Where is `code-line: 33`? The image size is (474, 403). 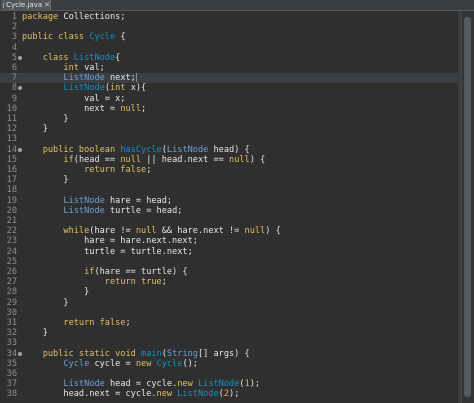 code-line: 33 is located at coordinates (231, 343).